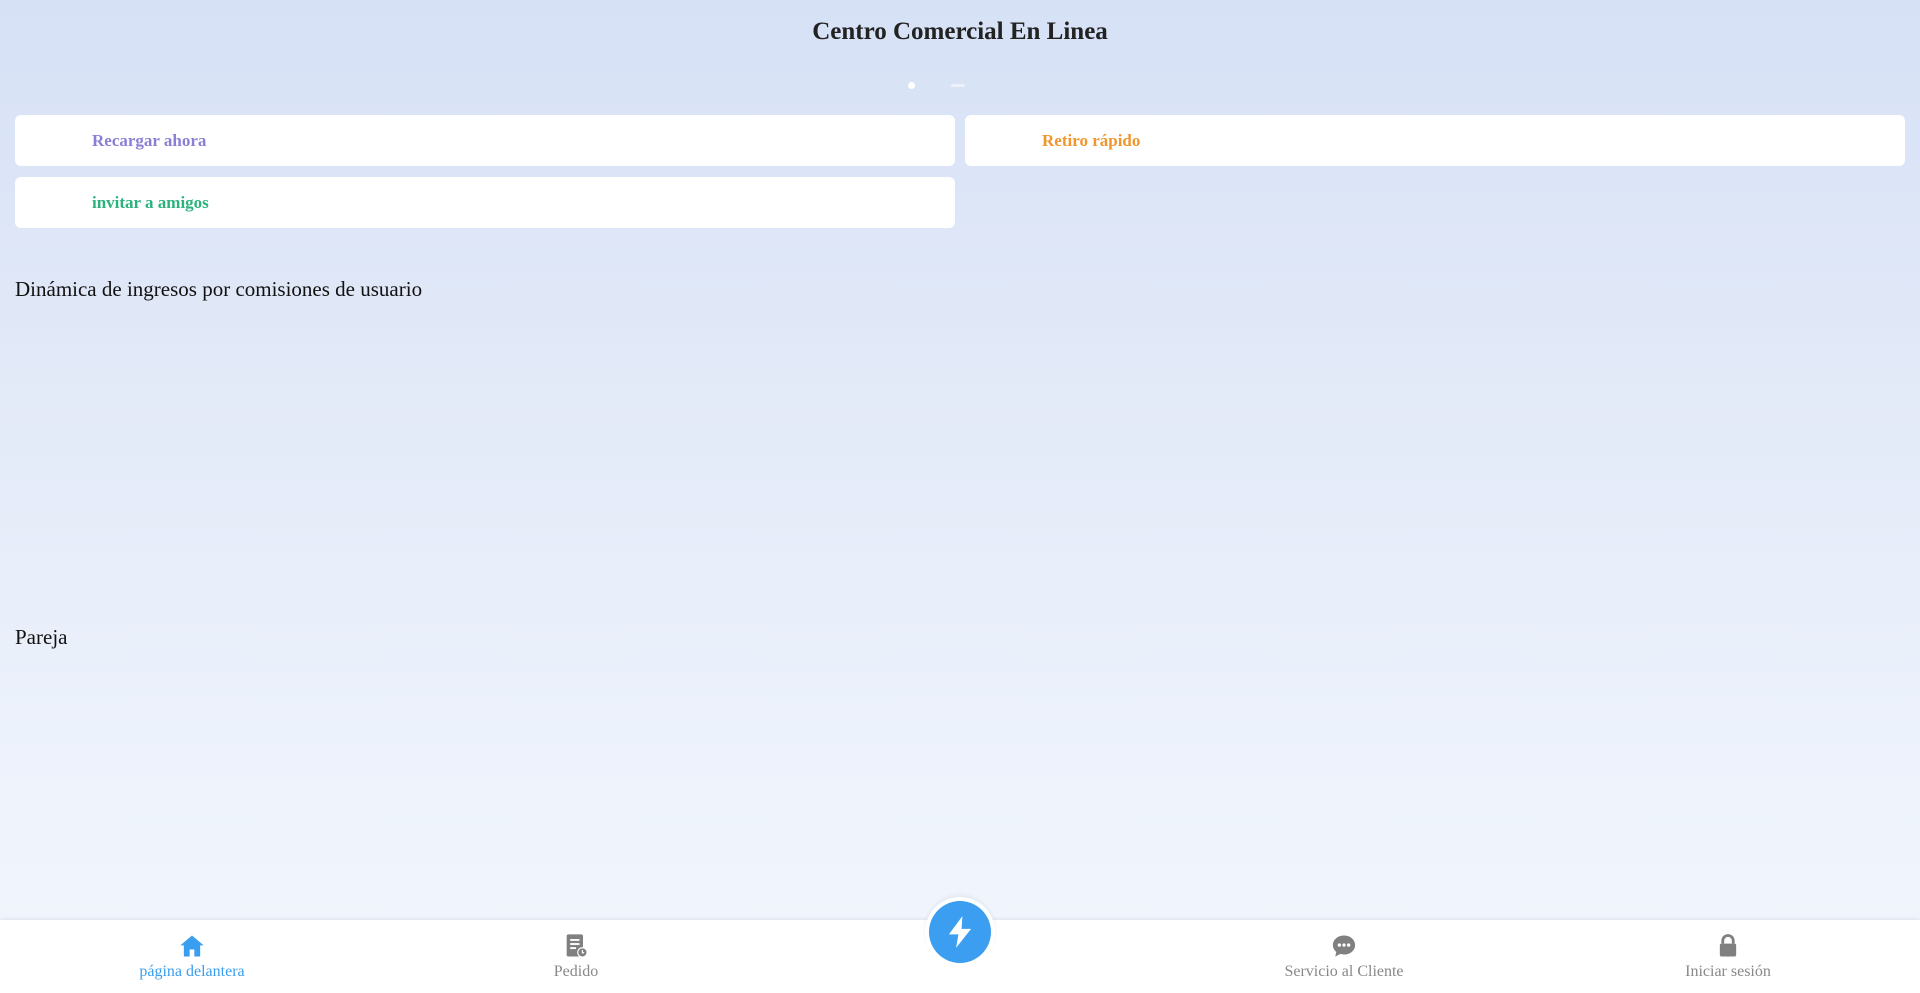 Image resolution: width=1920 pixels, height=993 pixels. Describe the element at coordinates (1728, 971) in the screenshot. I see `nav-label-login: Iniciar sesión` at that location.